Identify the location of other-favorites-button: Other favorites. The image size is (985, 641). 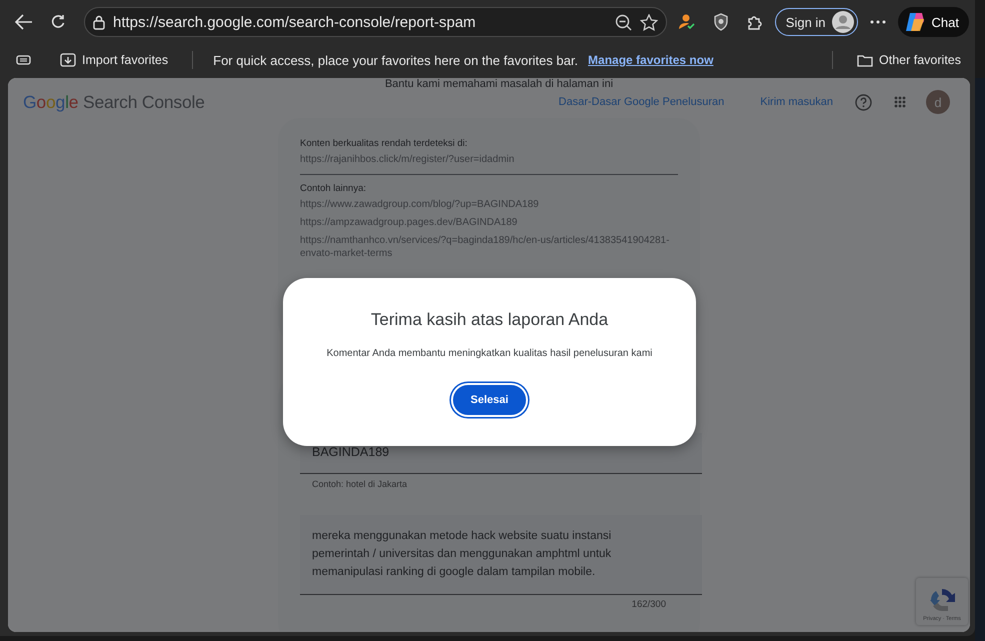
(909, 60).